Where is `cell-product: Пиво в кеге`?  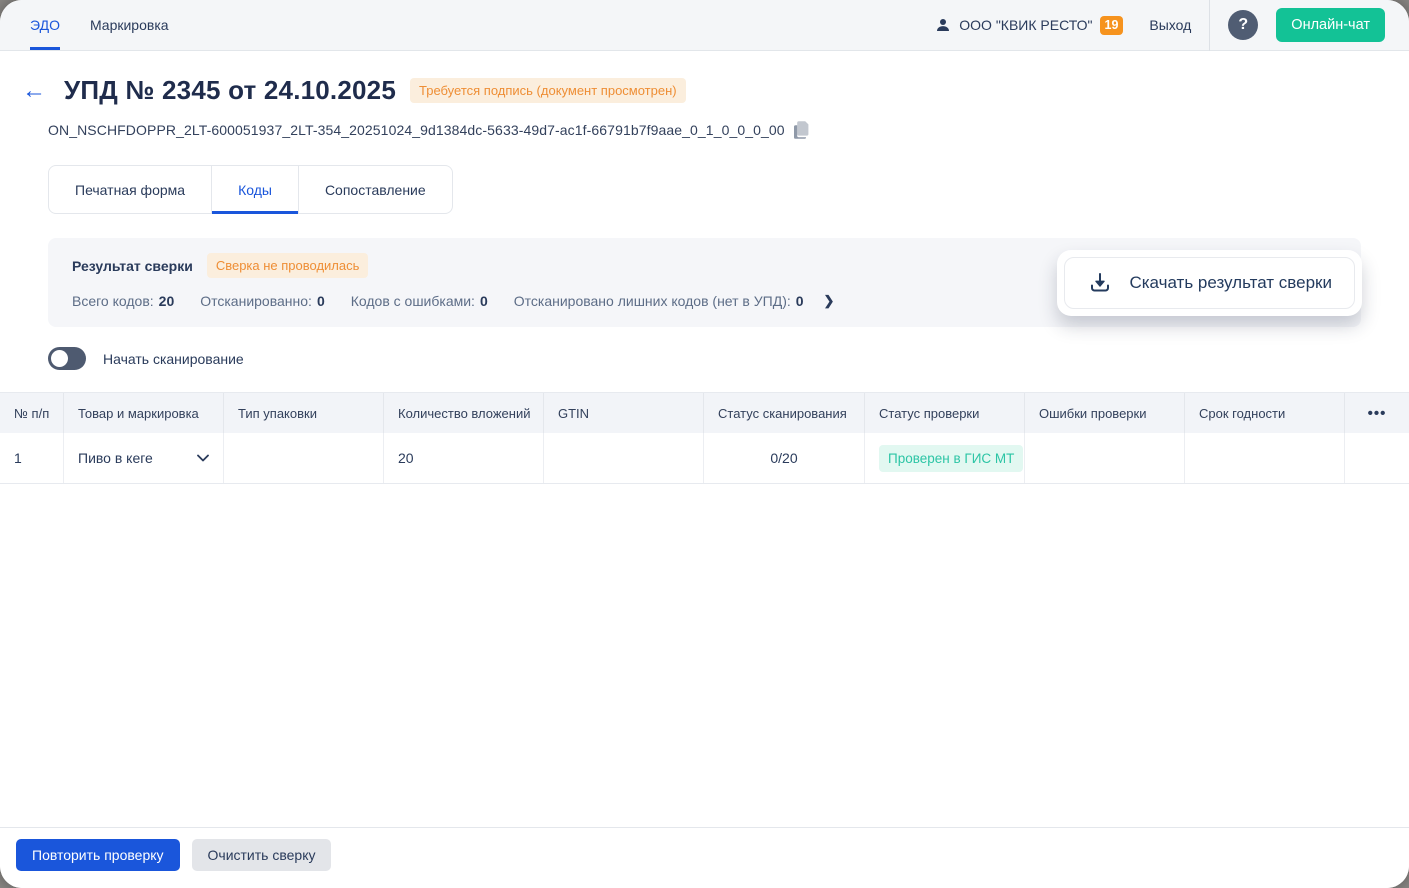 cell-product: Пиво в кеге is located at coordinates (144, 458).